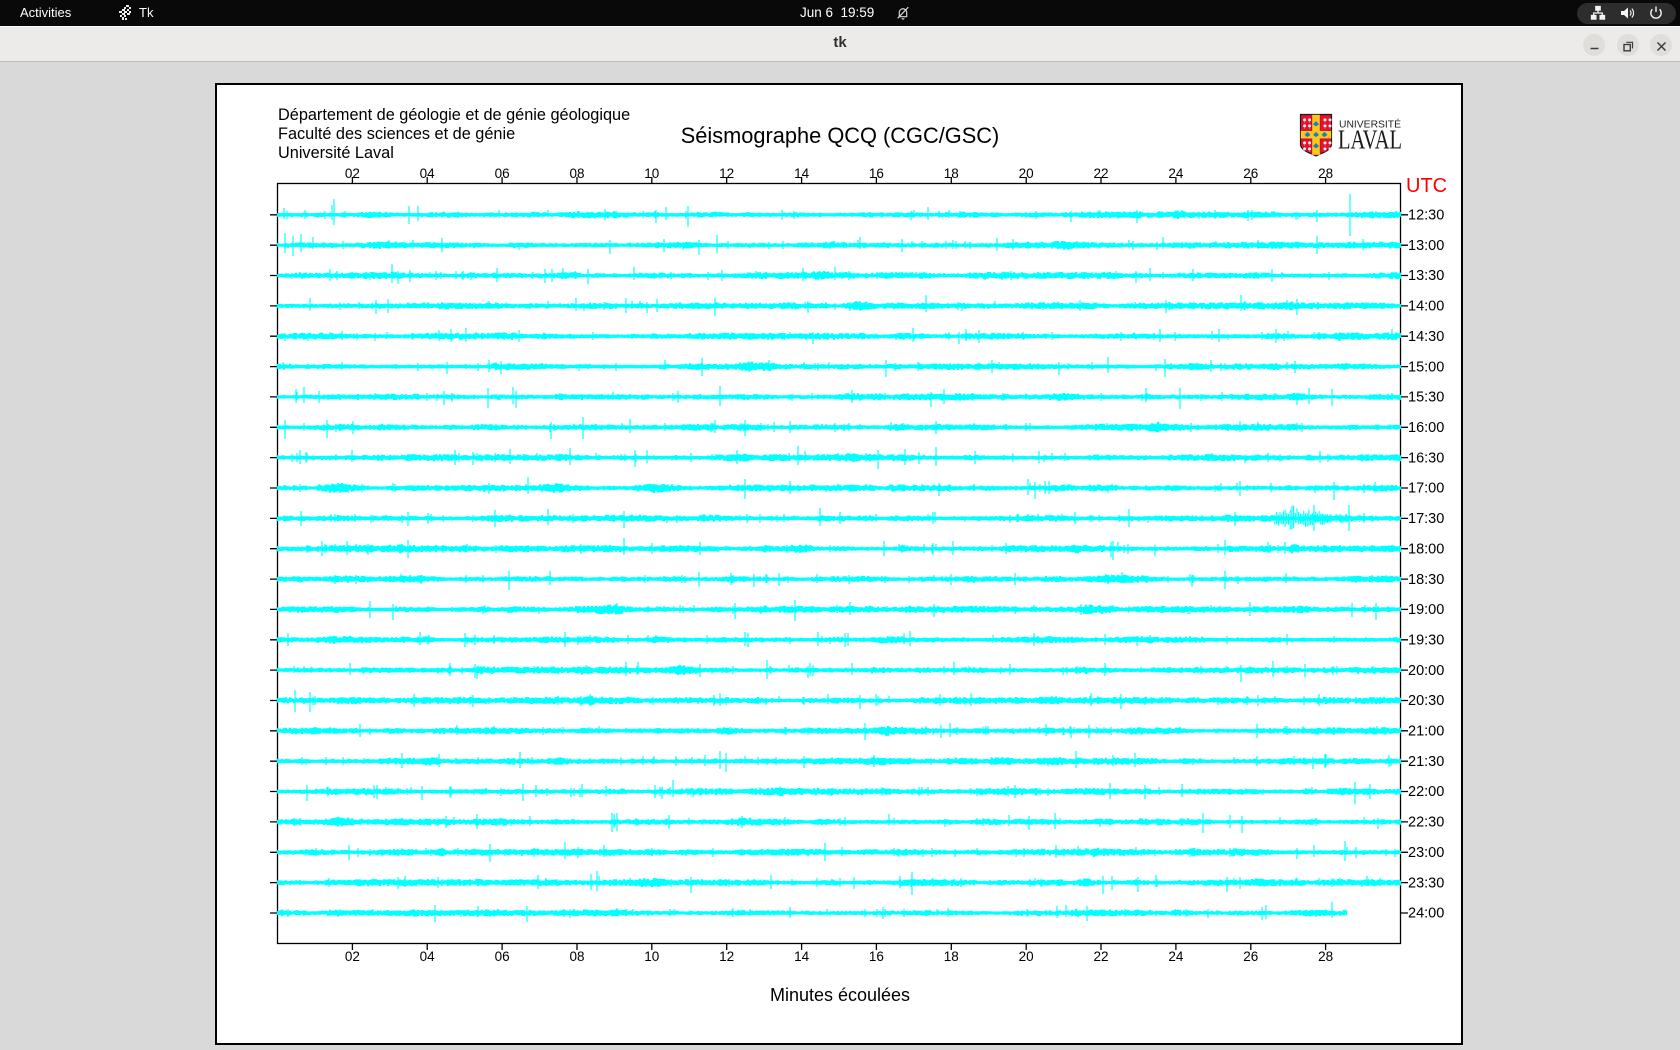 The image size is (1680, 1050). I want to click on svg-text: 23:00, so click(1426, 853).